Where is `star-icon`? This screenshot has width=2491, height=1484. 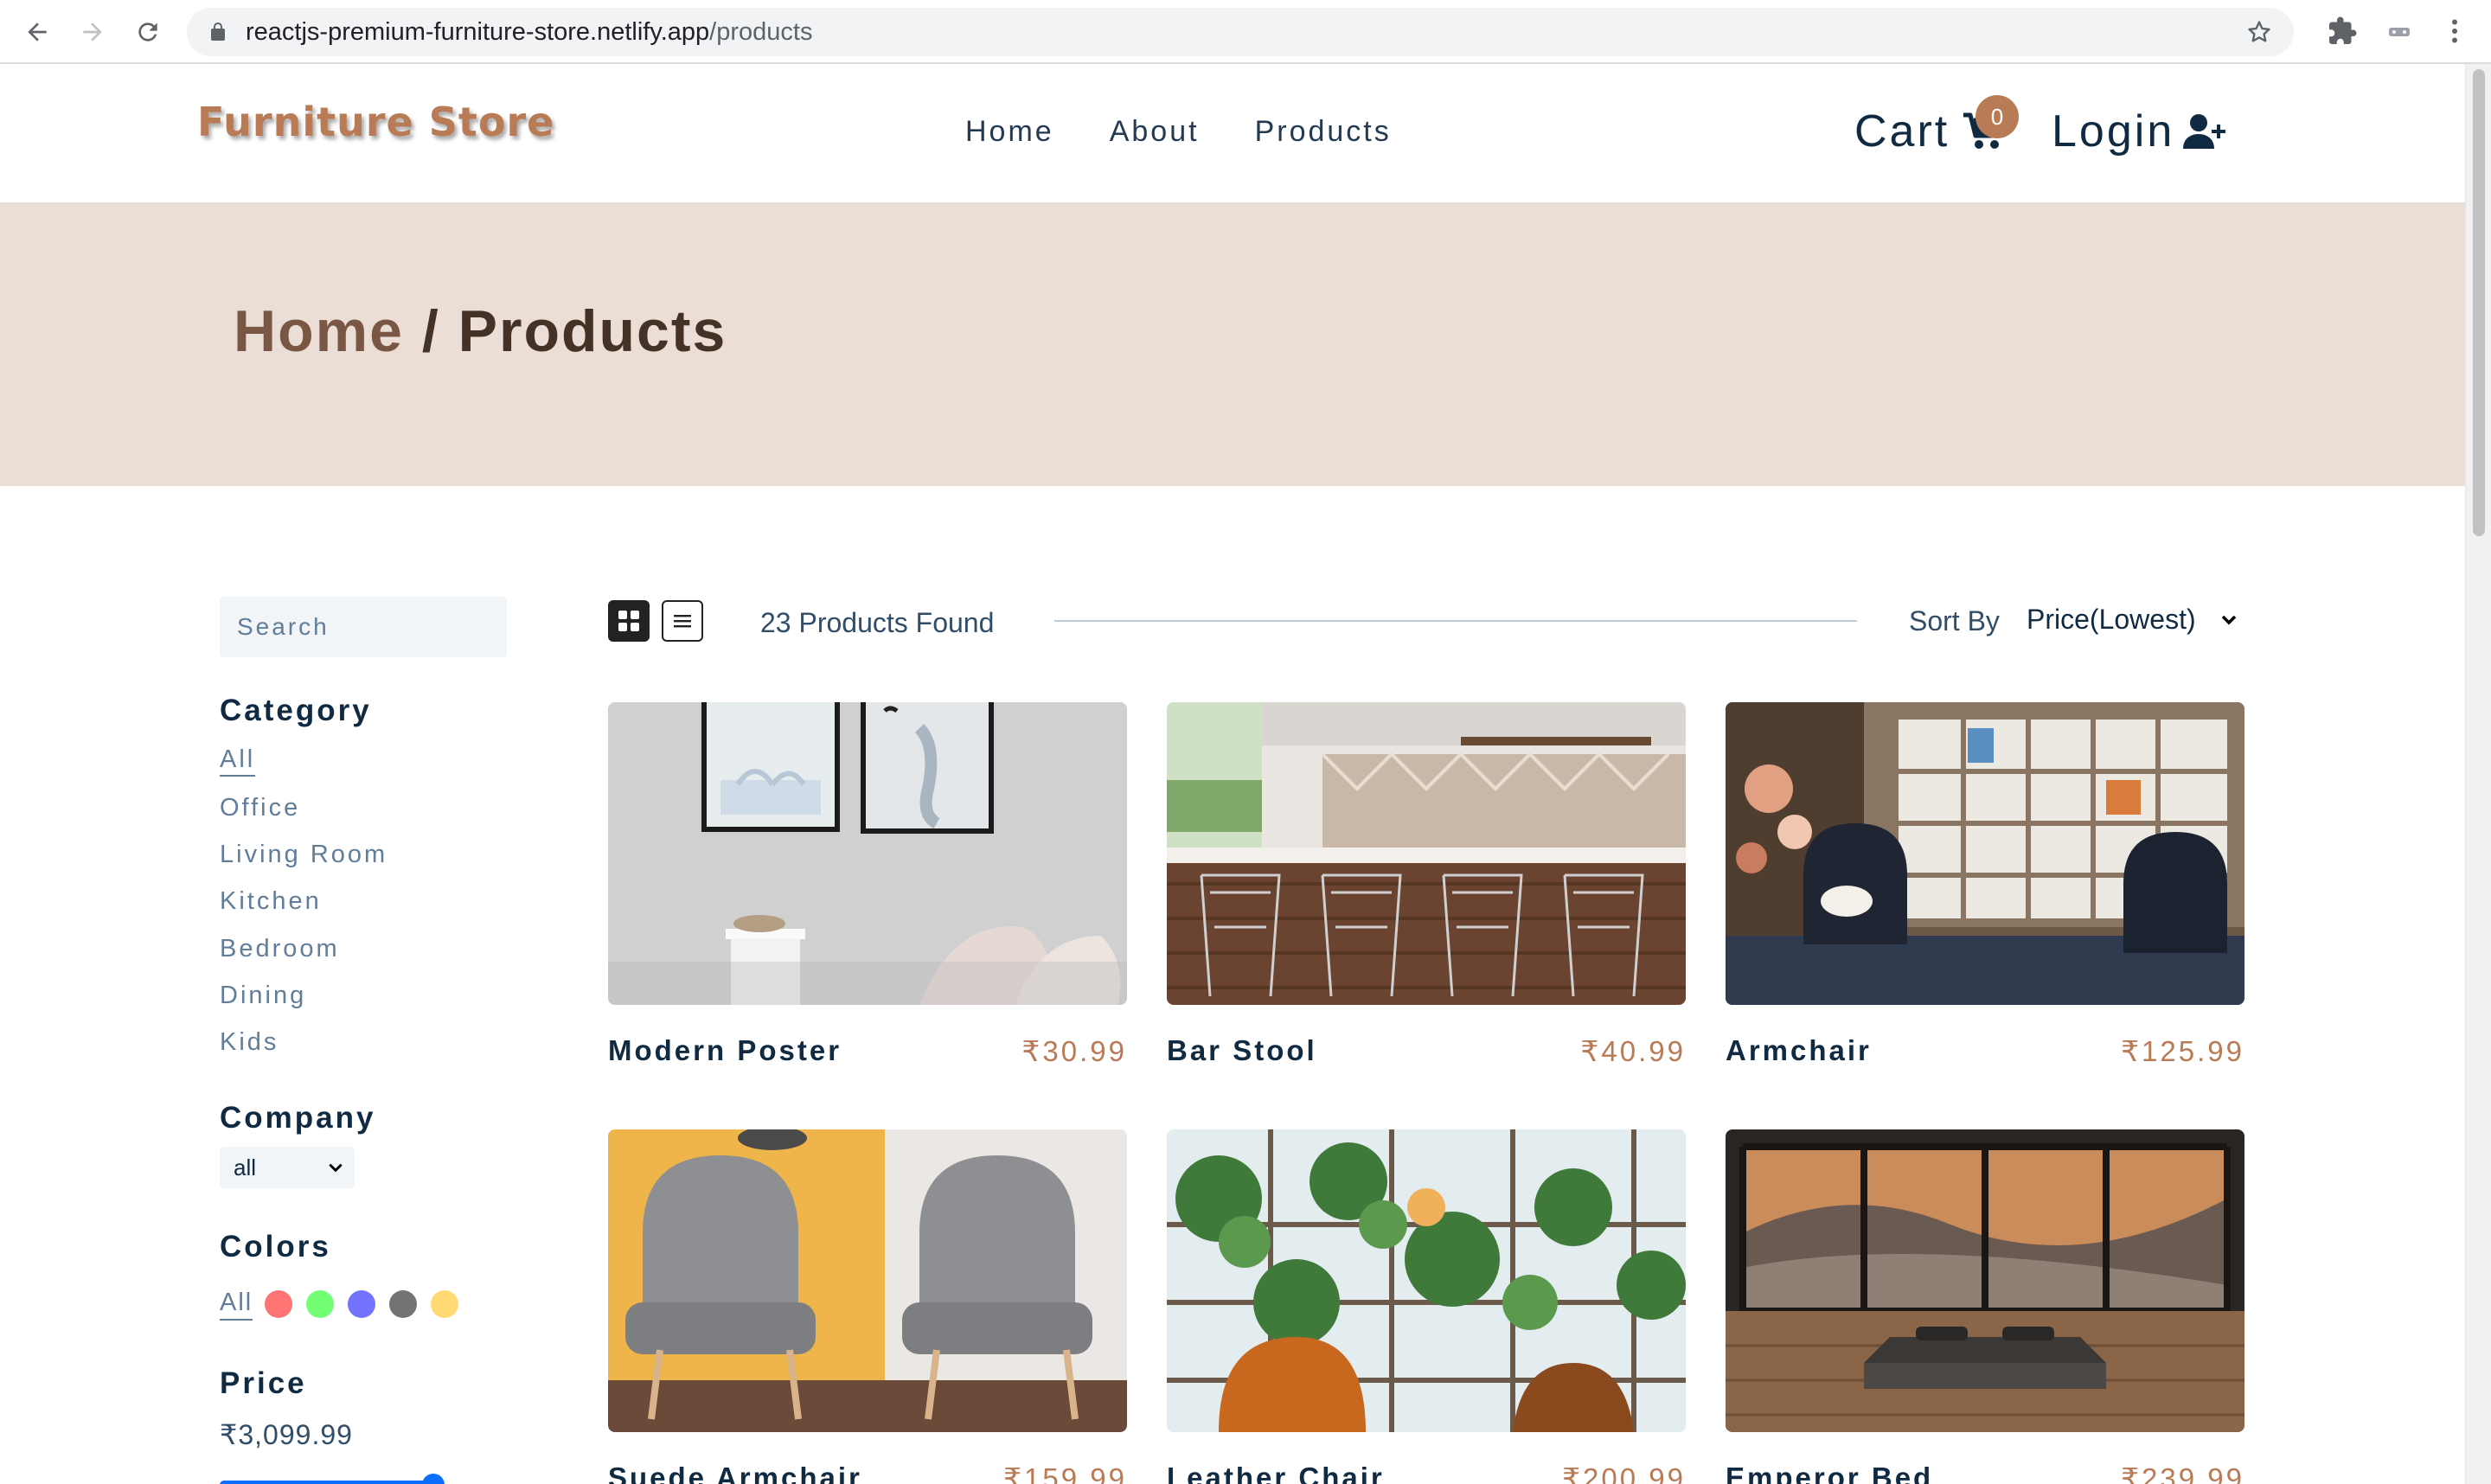 star-icon is located at coordinates (2259, 32).